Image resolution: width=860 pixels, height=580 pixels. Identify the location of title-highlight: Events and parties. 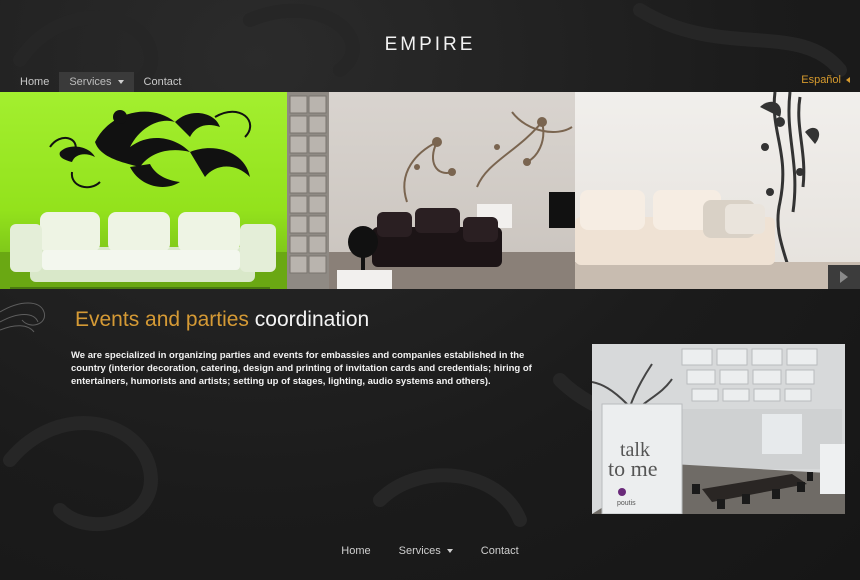
(162, 319).